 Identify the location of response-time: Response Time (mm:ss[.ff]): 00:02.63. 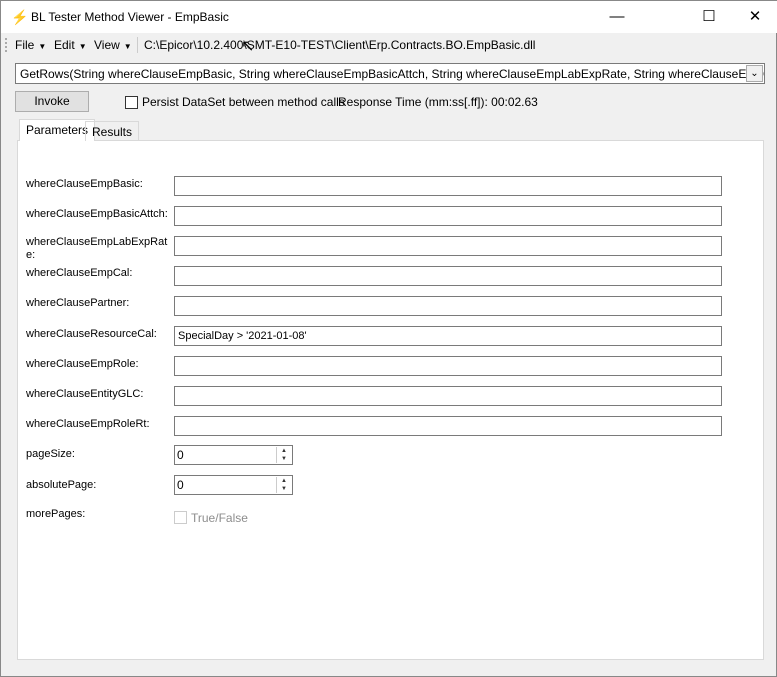
(438, 102).